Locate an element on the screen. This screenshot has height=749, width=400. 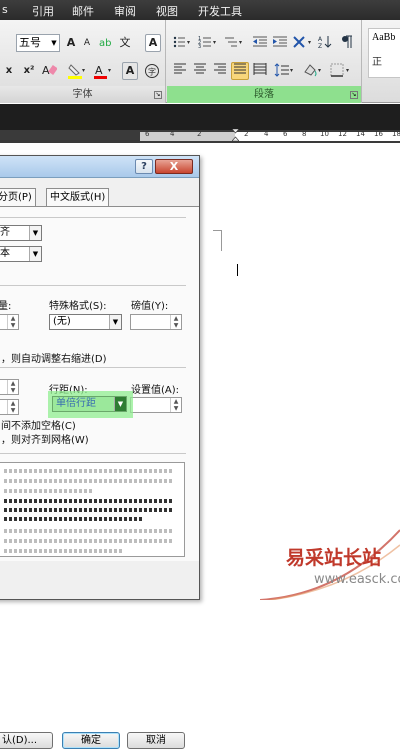
highlight-color-icon: ▾ is located at coordinates (77, 71).